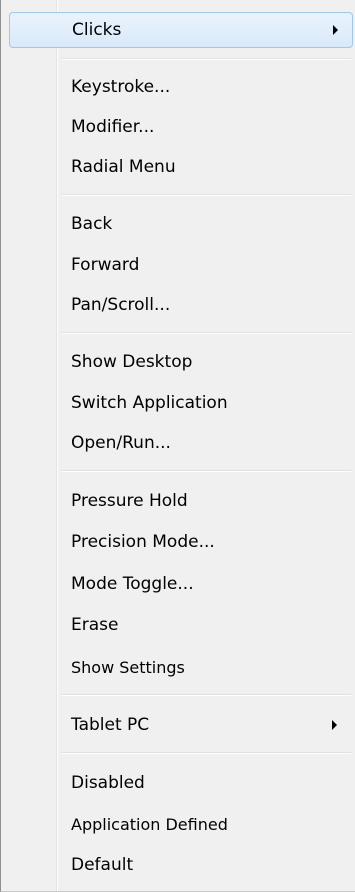 The image size is (355, 892). I want to click on menu-item-label: Erase, so click(95, 625).